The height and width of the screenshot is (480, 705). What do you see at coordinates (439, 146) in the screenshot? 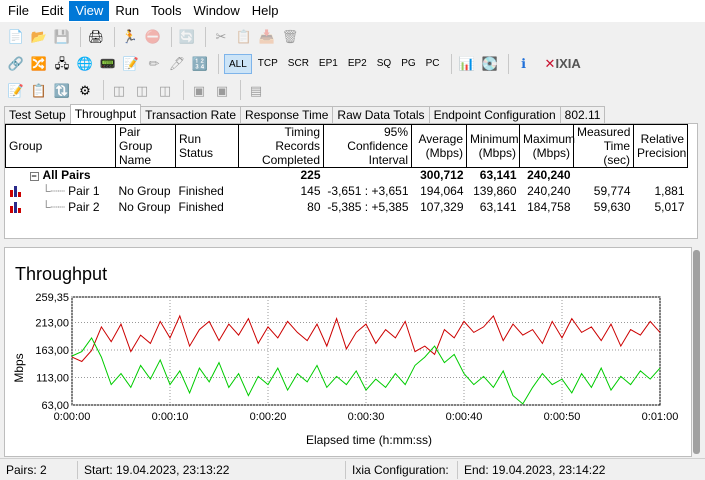
I see `column-header: Average (Mbps)` at bounding box center [439, 146].